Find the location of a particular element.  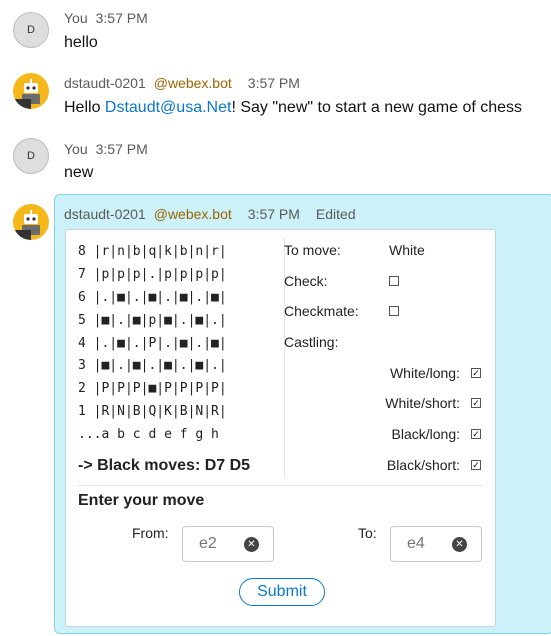

message-text-part: Hello is located at coordinates (84, 107).